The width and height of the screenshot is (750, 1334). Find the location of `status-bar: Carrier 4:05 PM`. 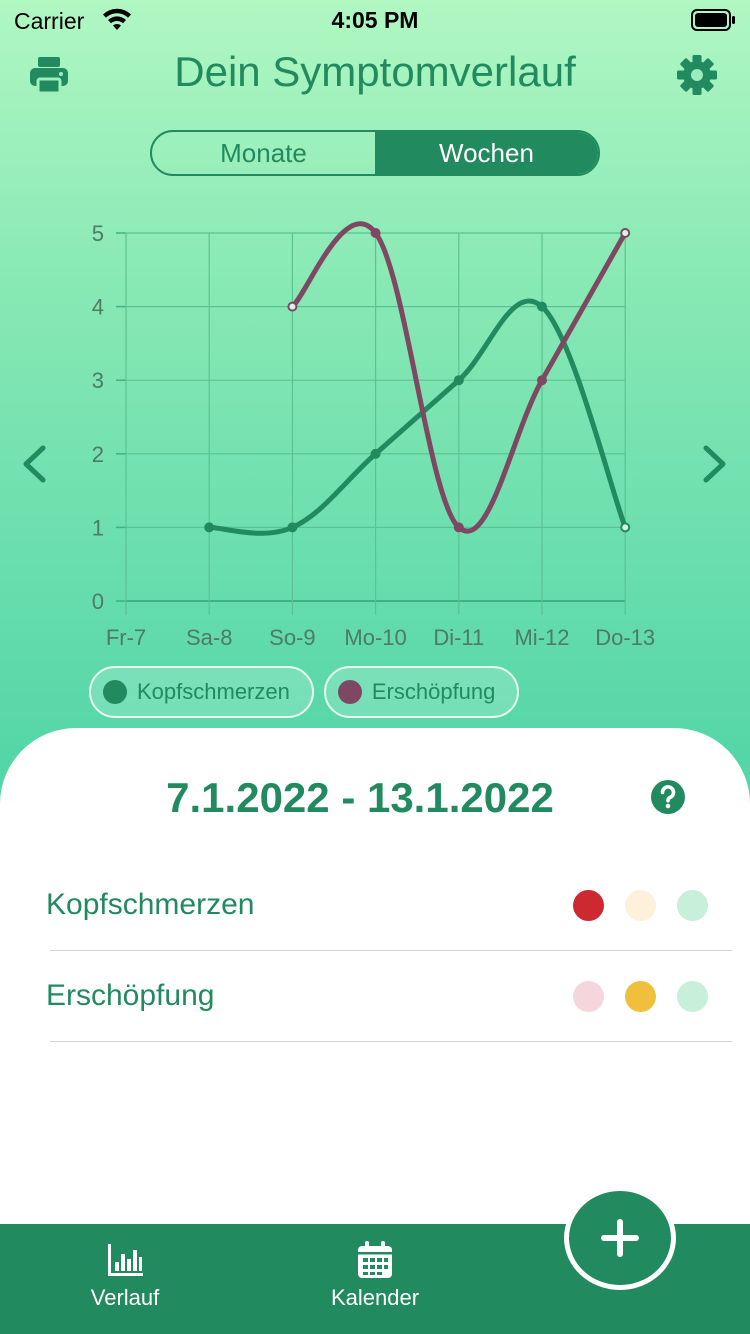

status-bar: Carrier 4:05 PM is located at coordinates (375, 20).